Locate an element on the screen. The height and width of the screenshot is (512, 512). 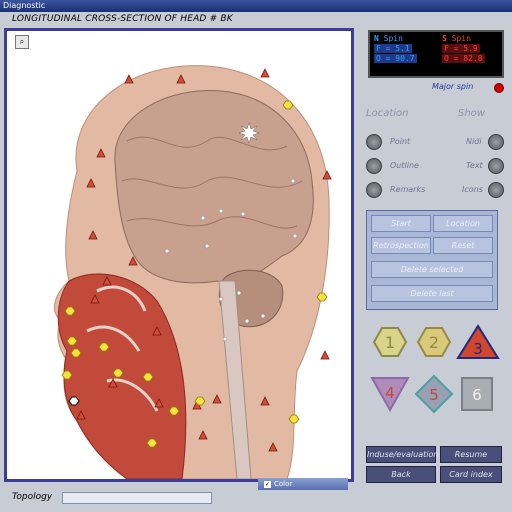
south-readout: S Spin F = 5.9 O = 82.8 is located at coordinates (463, 48).